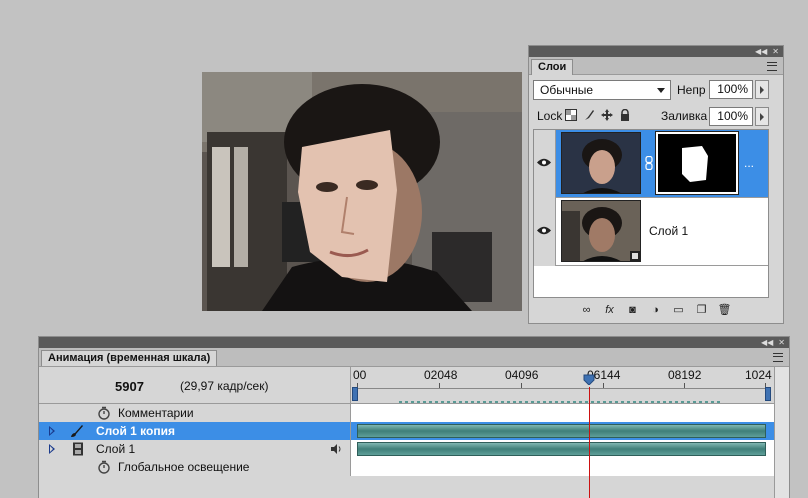  Describe the element at coordinates (360, 375) in the screenshot. I see `ruler-label: 00` at that location.